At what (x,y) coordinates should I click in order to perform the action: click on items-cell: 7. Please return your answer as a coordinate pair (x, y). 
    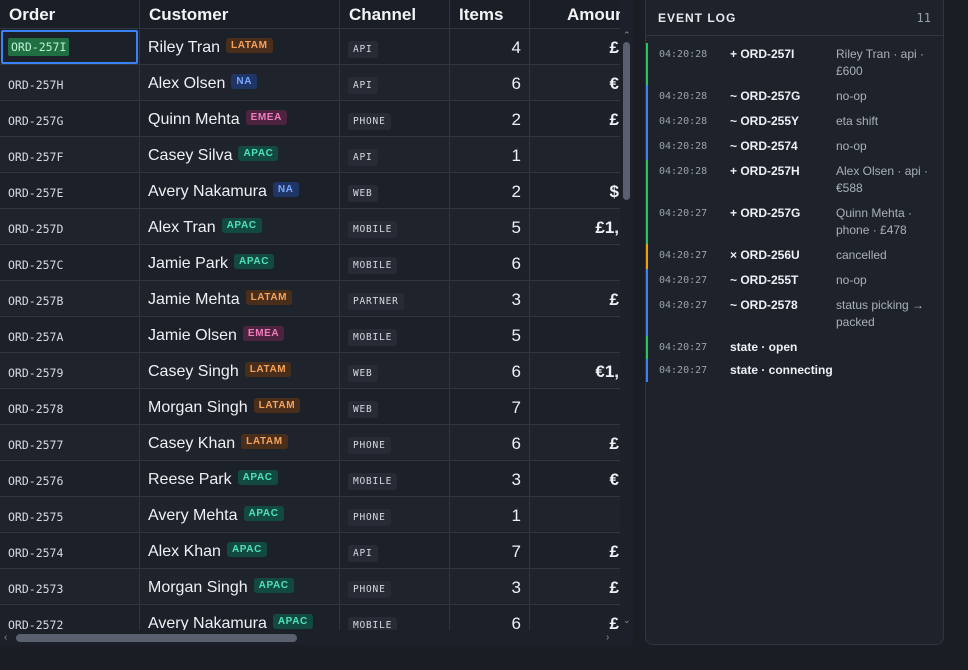
    Looking at the image, I should click on (490, 550).